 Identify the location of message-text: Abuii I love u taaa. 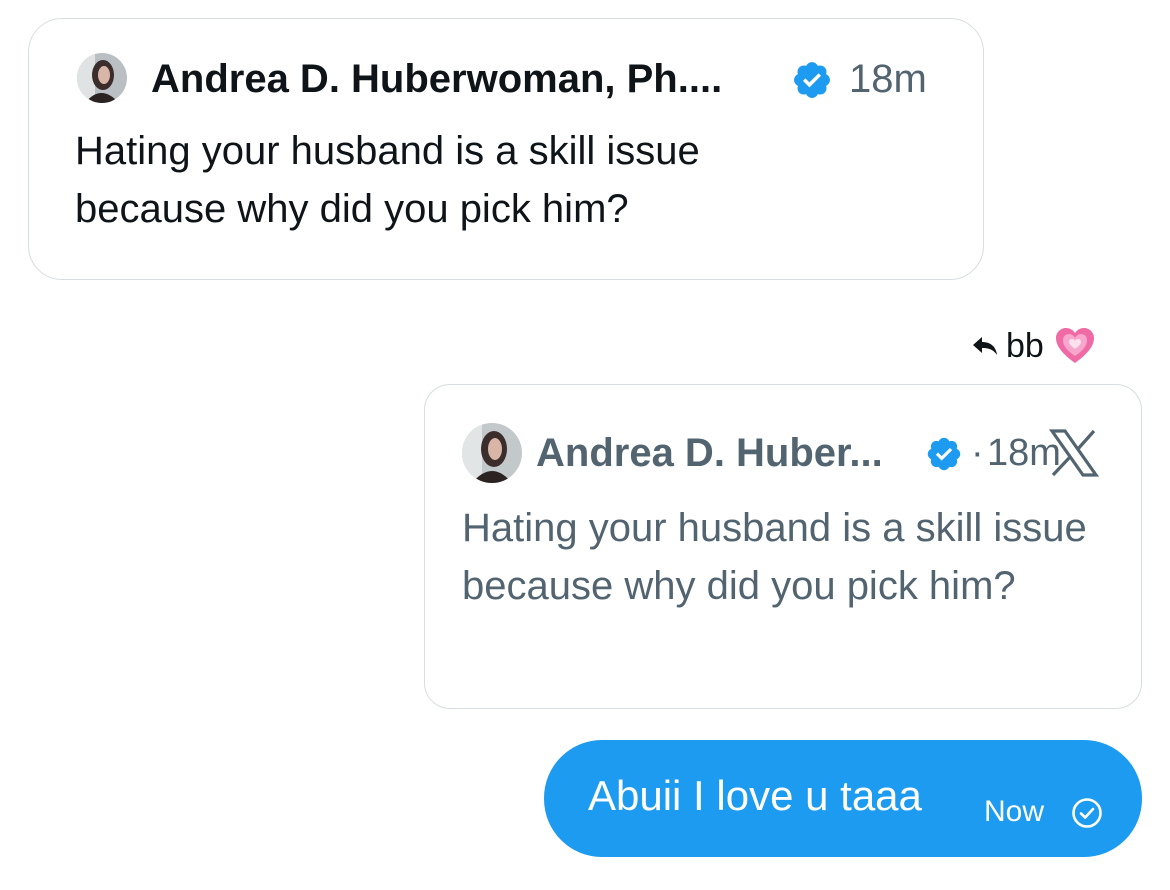
(755, 795).